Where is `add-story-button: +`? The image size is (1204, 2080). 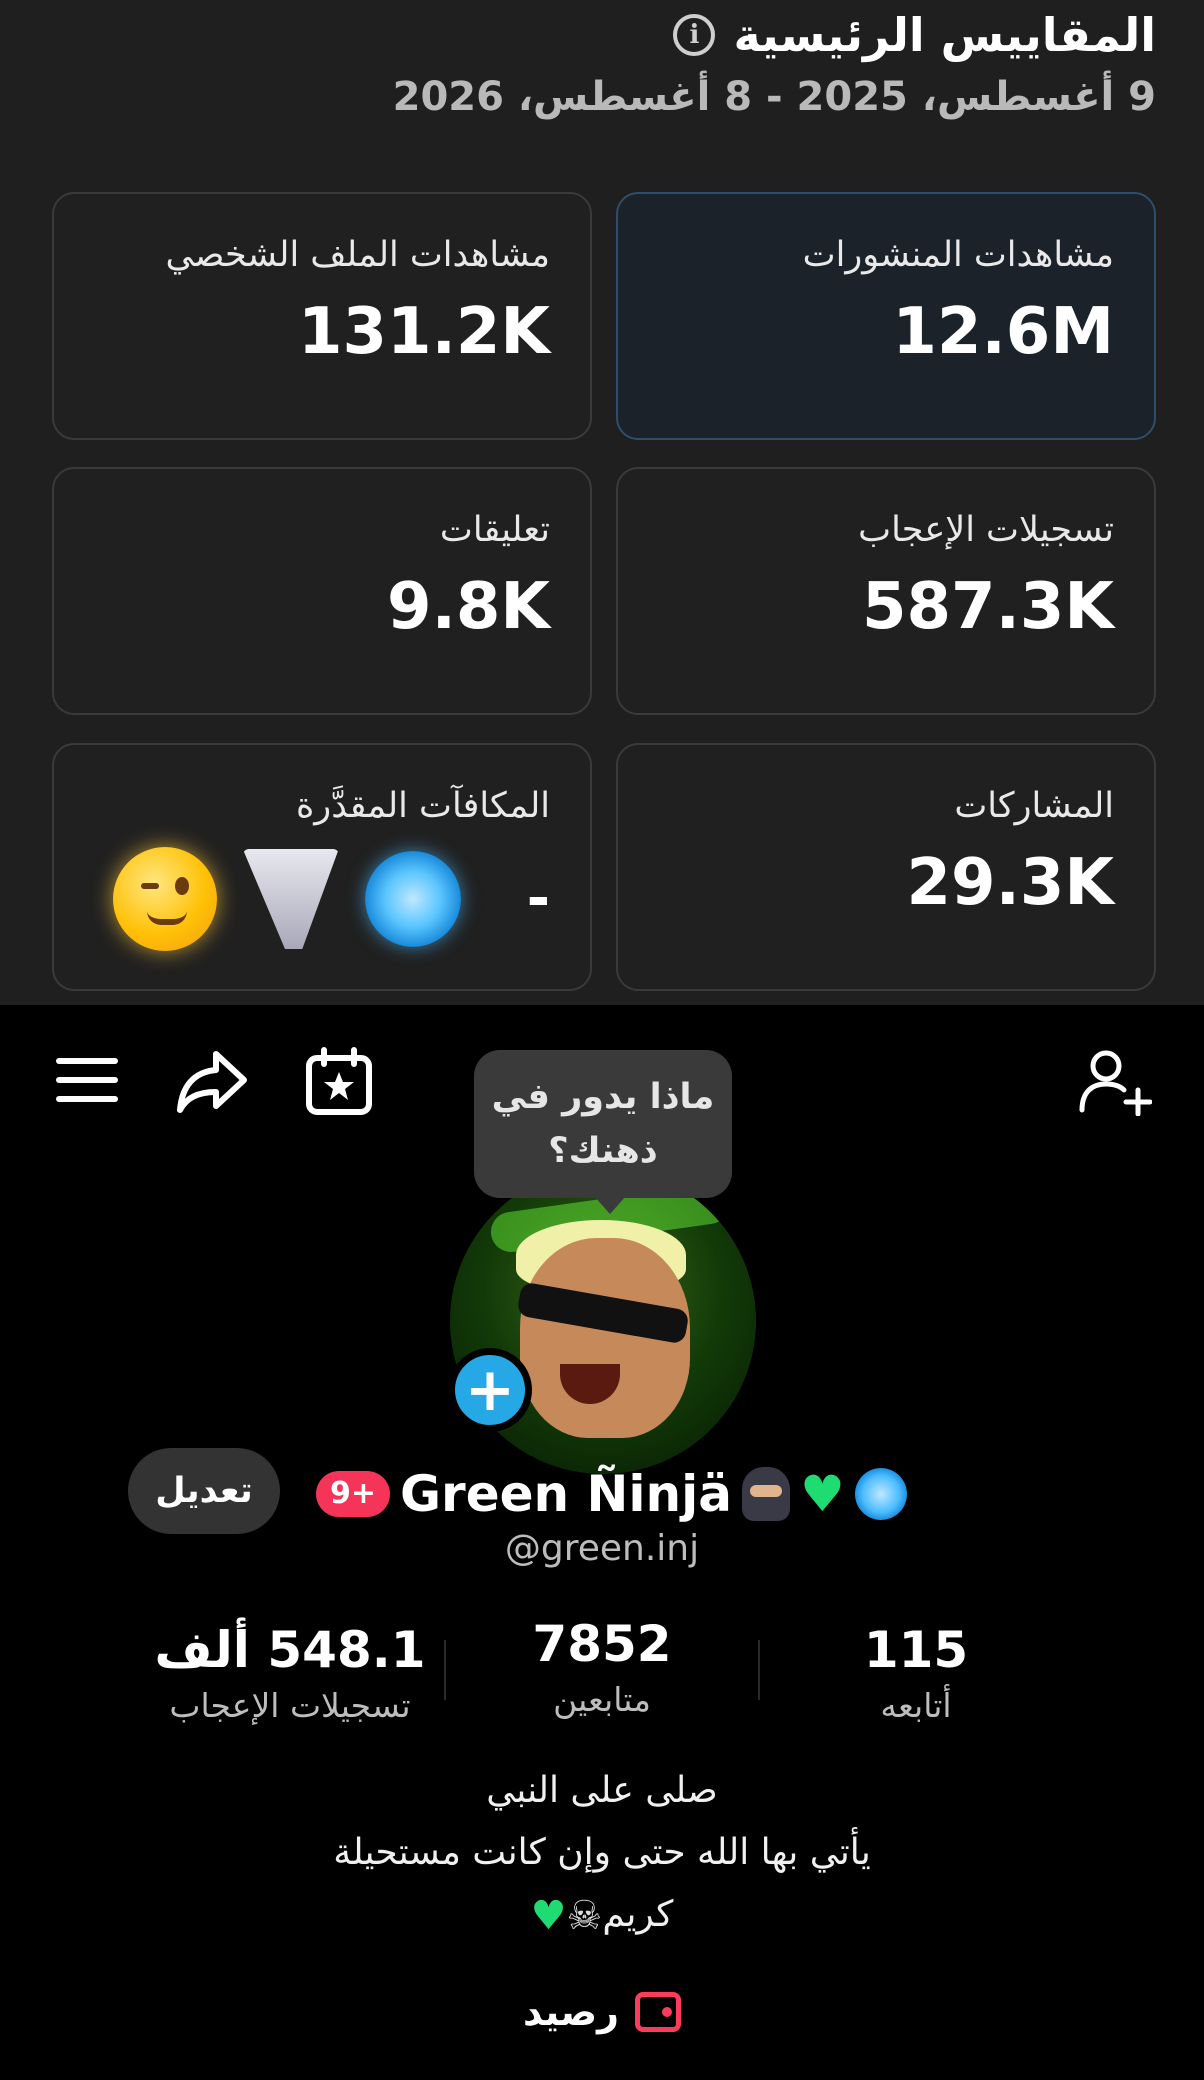 add-story-button: + is located at coordinates (490, 1390).